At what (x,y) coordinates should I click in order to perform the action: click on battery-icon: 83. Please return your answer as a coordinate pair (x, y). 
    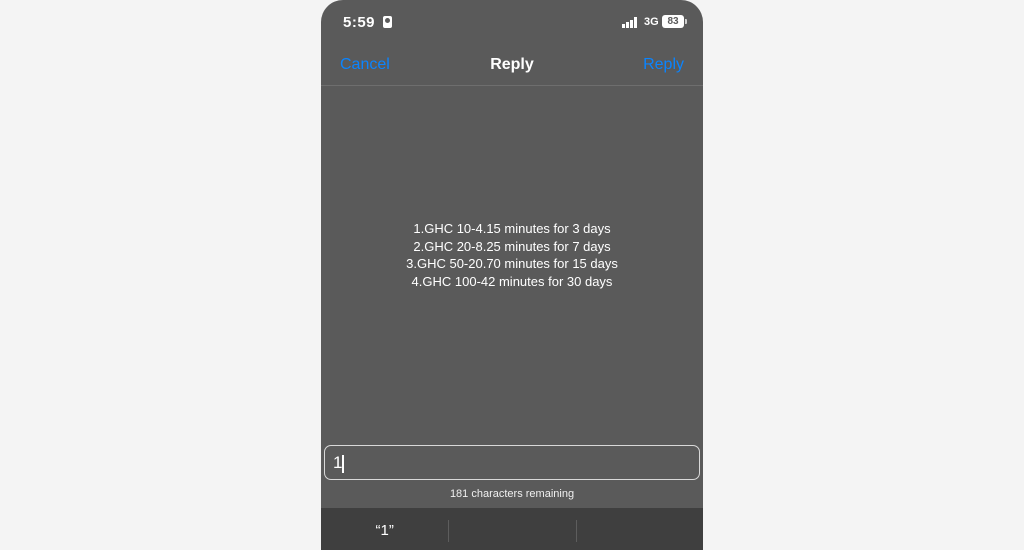
    Looking at the image, I should click on (674, 21).